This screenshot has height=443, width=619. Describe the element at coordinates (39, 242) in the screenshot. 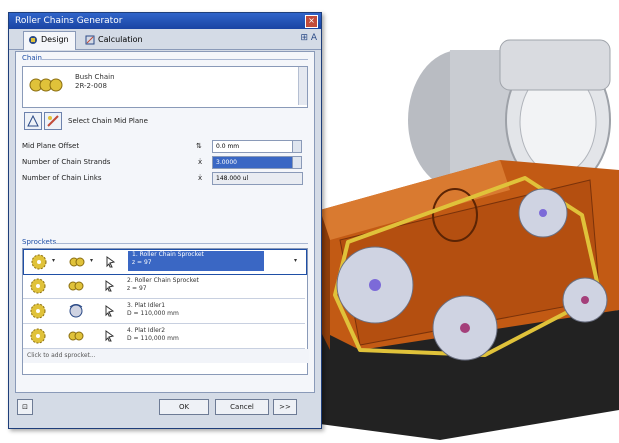

I see `sprockets-section-label: Sprockets` at that location.